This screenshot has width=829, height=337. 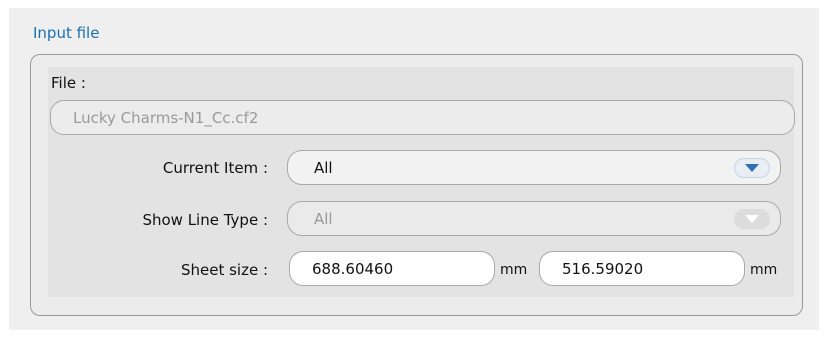 What do you see at coordinates (534, 167) in the screenshot?
I see `current-item-dropdown: All` at bounding box center [534, 167].